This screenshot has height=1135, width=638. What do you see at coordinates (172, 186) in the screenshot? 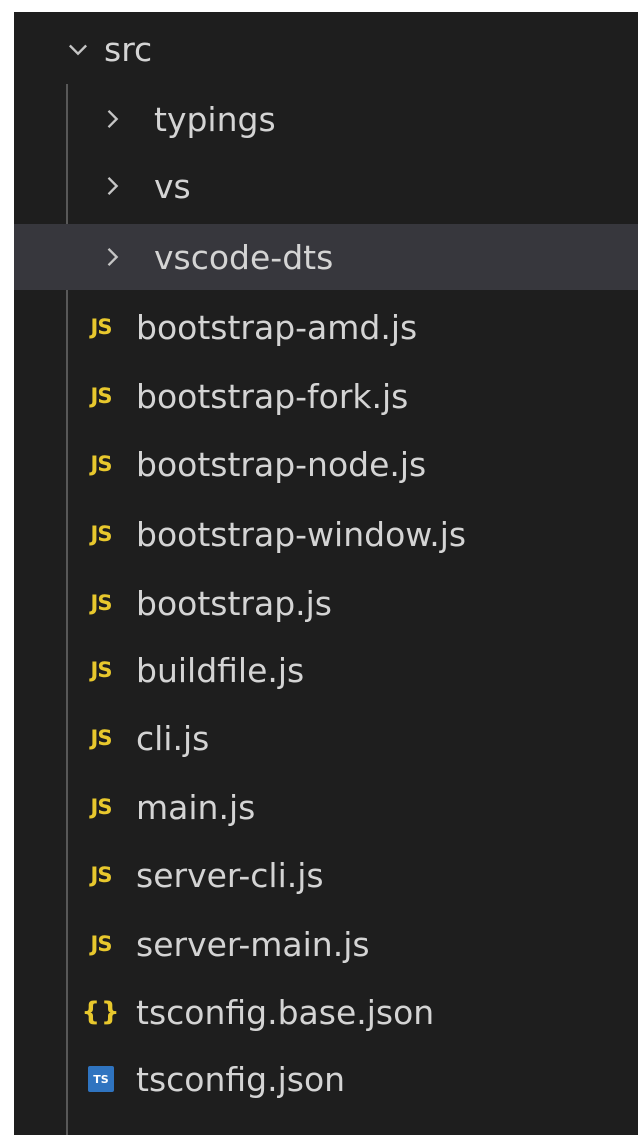
I see `tree-item-label: vs` at bounding box center [172, 186].